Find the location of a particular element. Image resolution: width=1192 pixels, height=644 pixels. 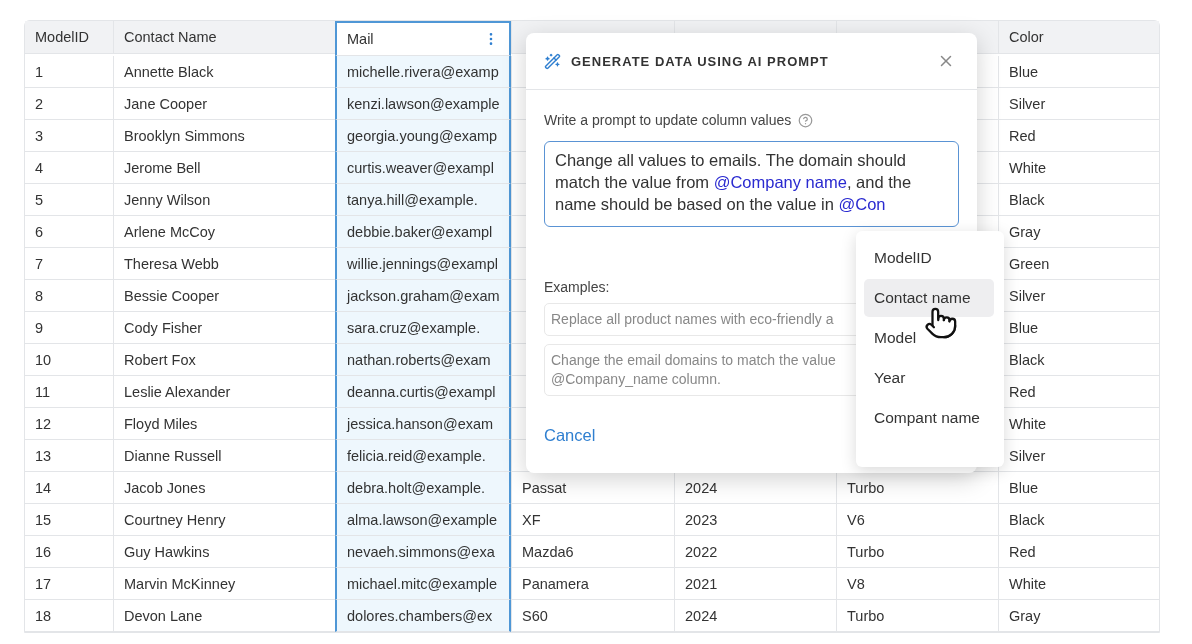

dialog-title: GENERATE DATA USING AI PROMPT is located at coordinates (700, 61).